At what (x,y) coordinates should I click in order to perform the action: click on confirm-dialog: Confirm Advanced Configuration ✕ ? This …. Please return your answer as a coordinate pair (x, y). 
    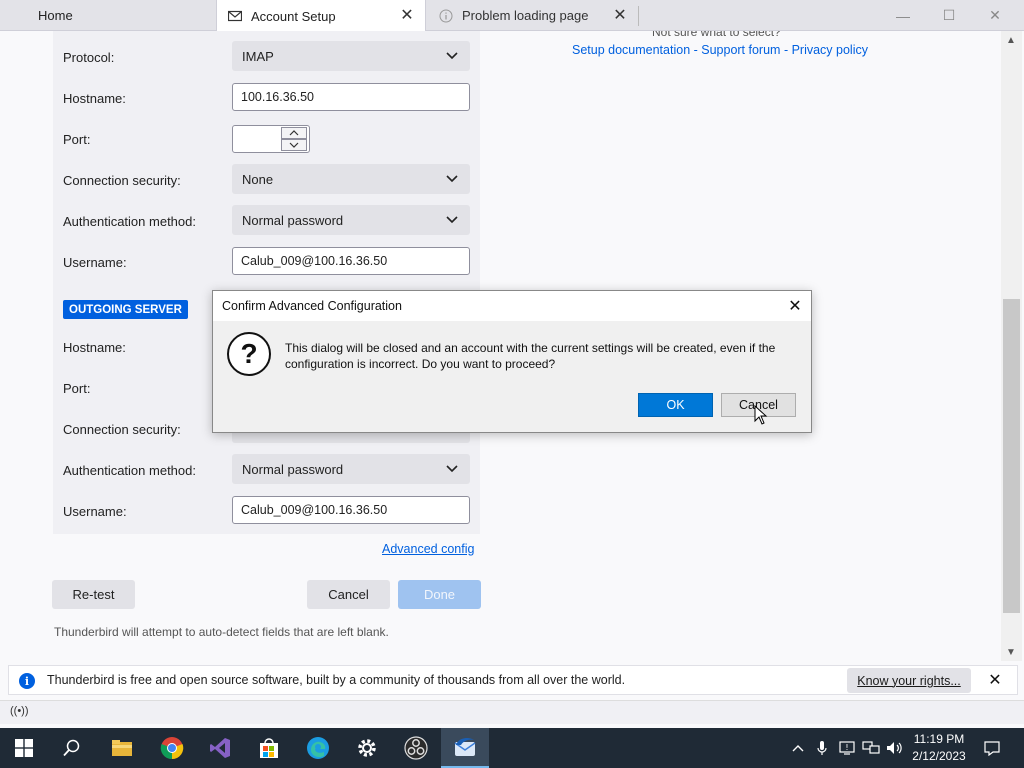
    Looking at the image, I should click on (512, 361).